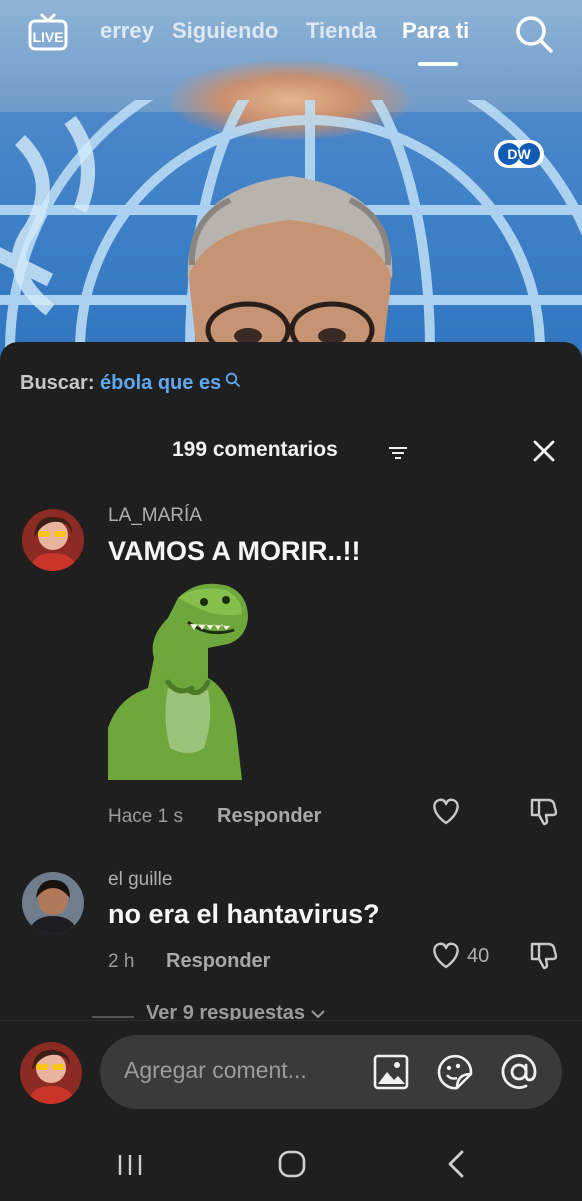  I want to click on chevron-down-icon, so click(317, 1014).